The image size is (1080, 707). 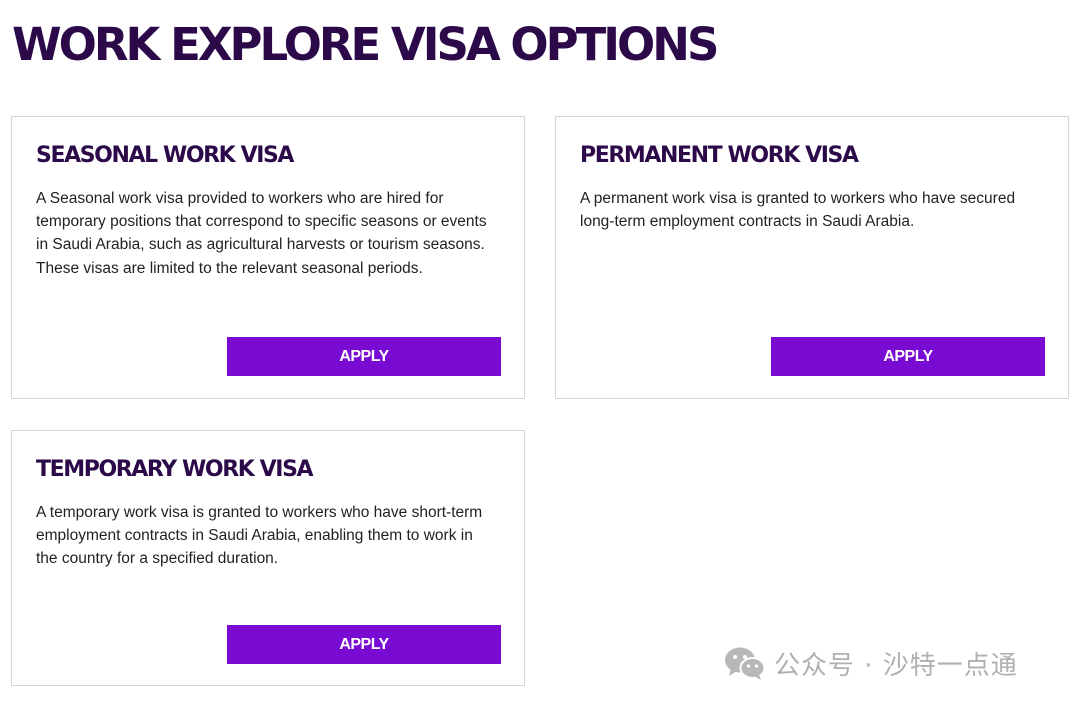 I want to click on wechat-icon, so click(x=745, y=663).